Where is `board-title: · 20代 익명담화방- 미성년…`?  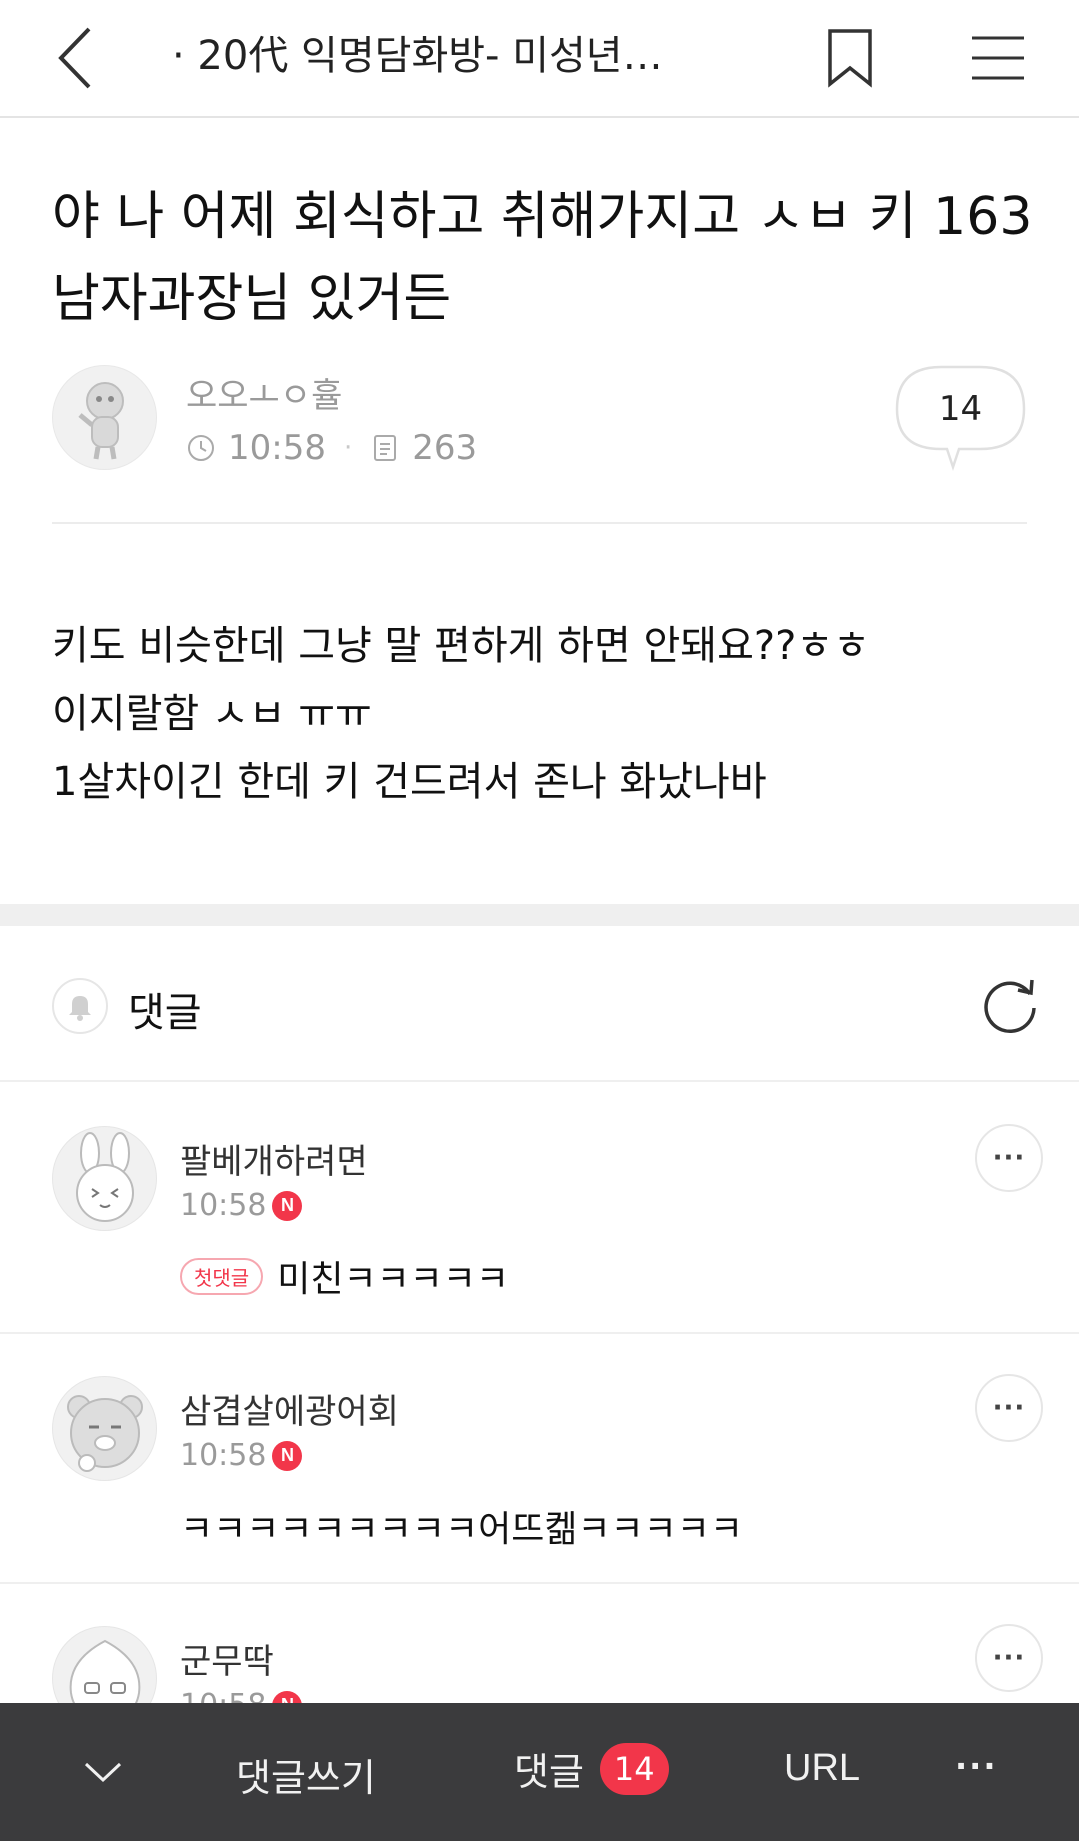 board-title: · 20代 익명담화방- 미성년… is located at coordinates (452, 56).